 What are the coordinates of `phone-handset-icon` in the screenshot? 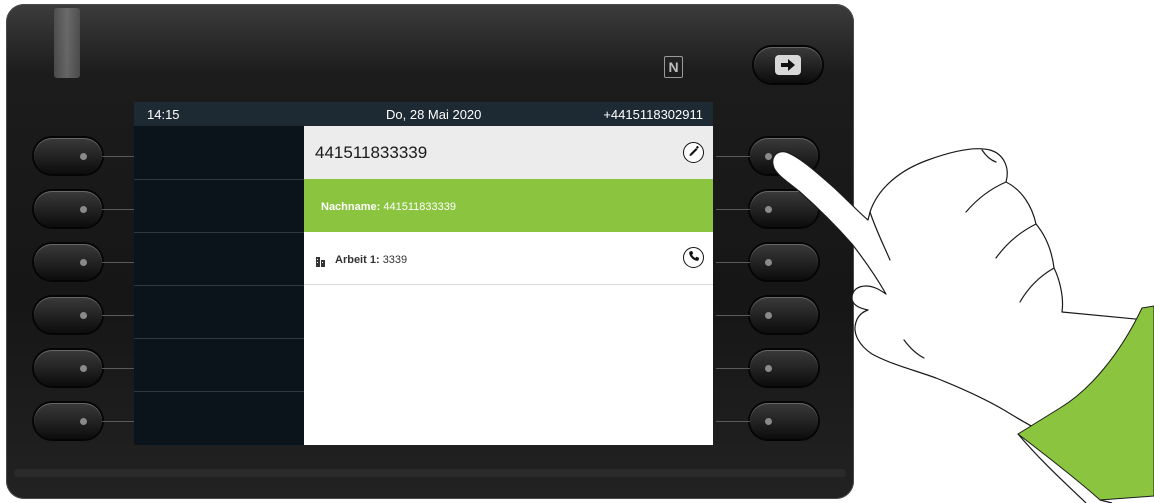 It's located at (694, 258).